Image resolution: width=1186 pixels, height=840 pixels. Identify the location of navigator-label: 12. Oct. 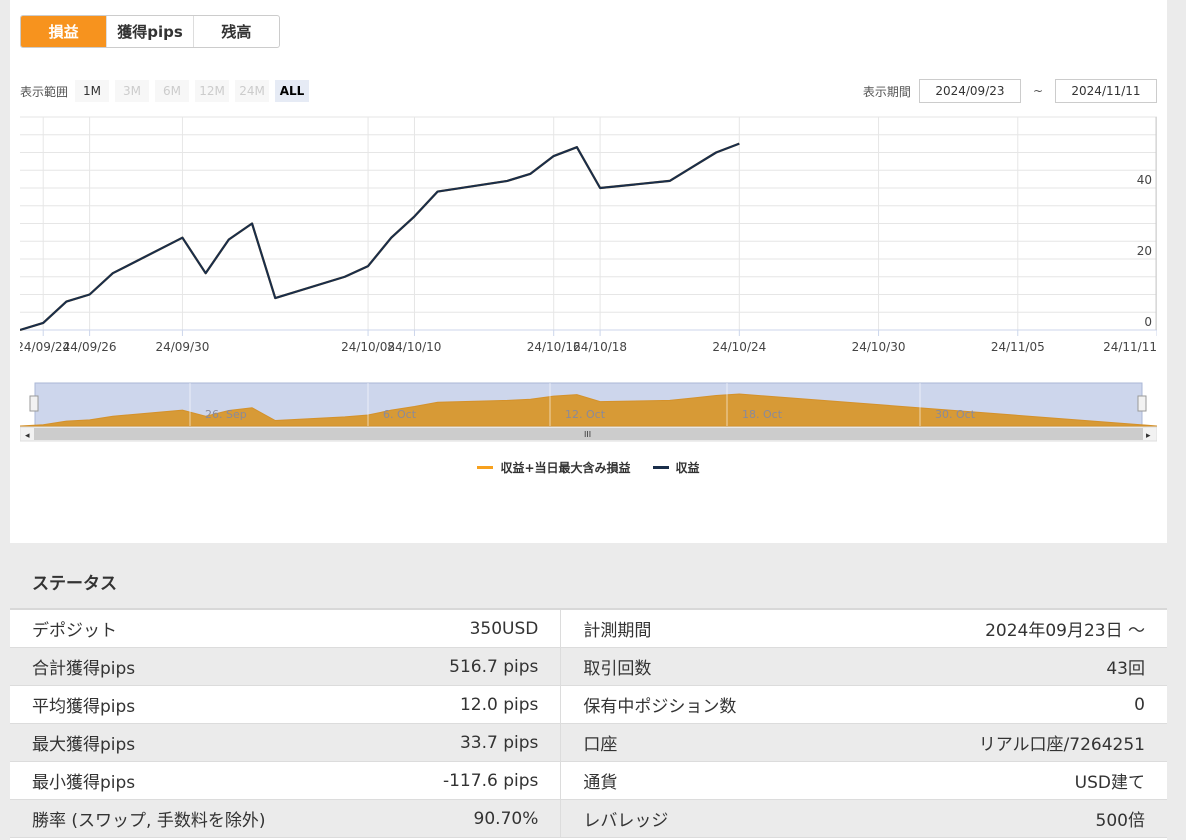
(585, 414).